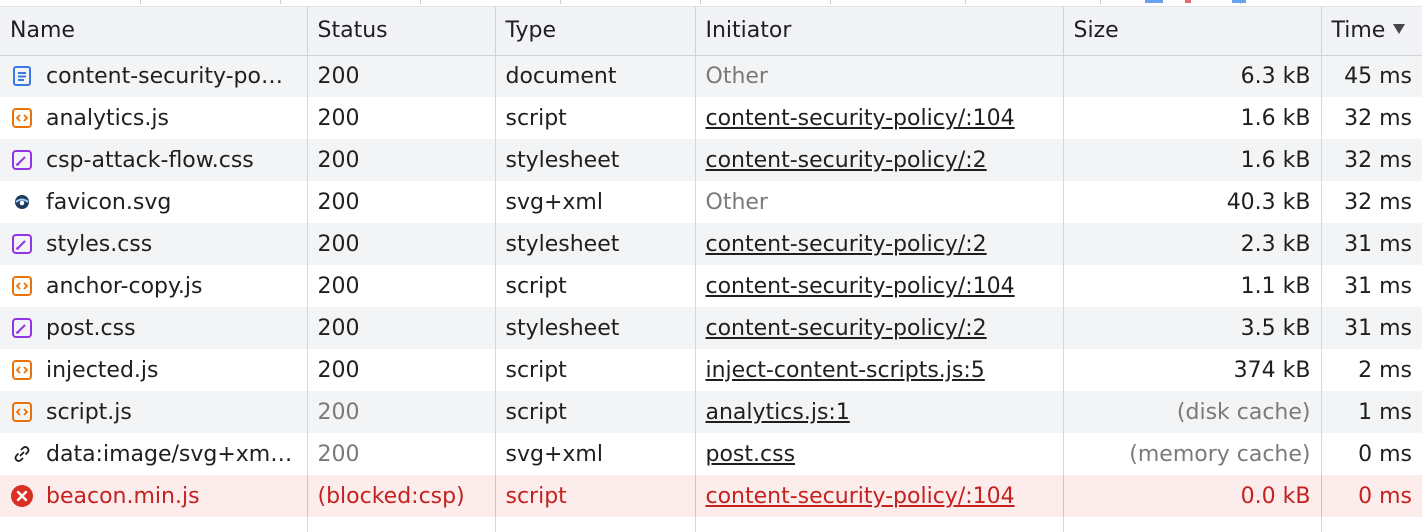 This screenshot has height=532, width=1422. What do you see at coordinates (154, 370) in the screenshot?
I see `name-cell: injected.js` at bounding box center [154, 370].